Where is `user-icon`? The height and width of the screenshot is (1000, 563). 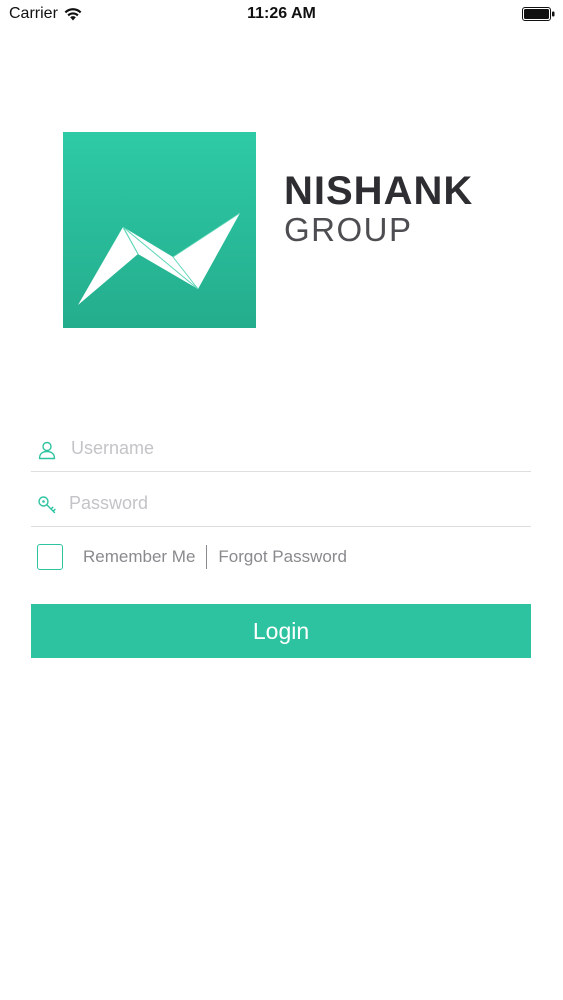
user-icon is located at coordinates (47, 450).